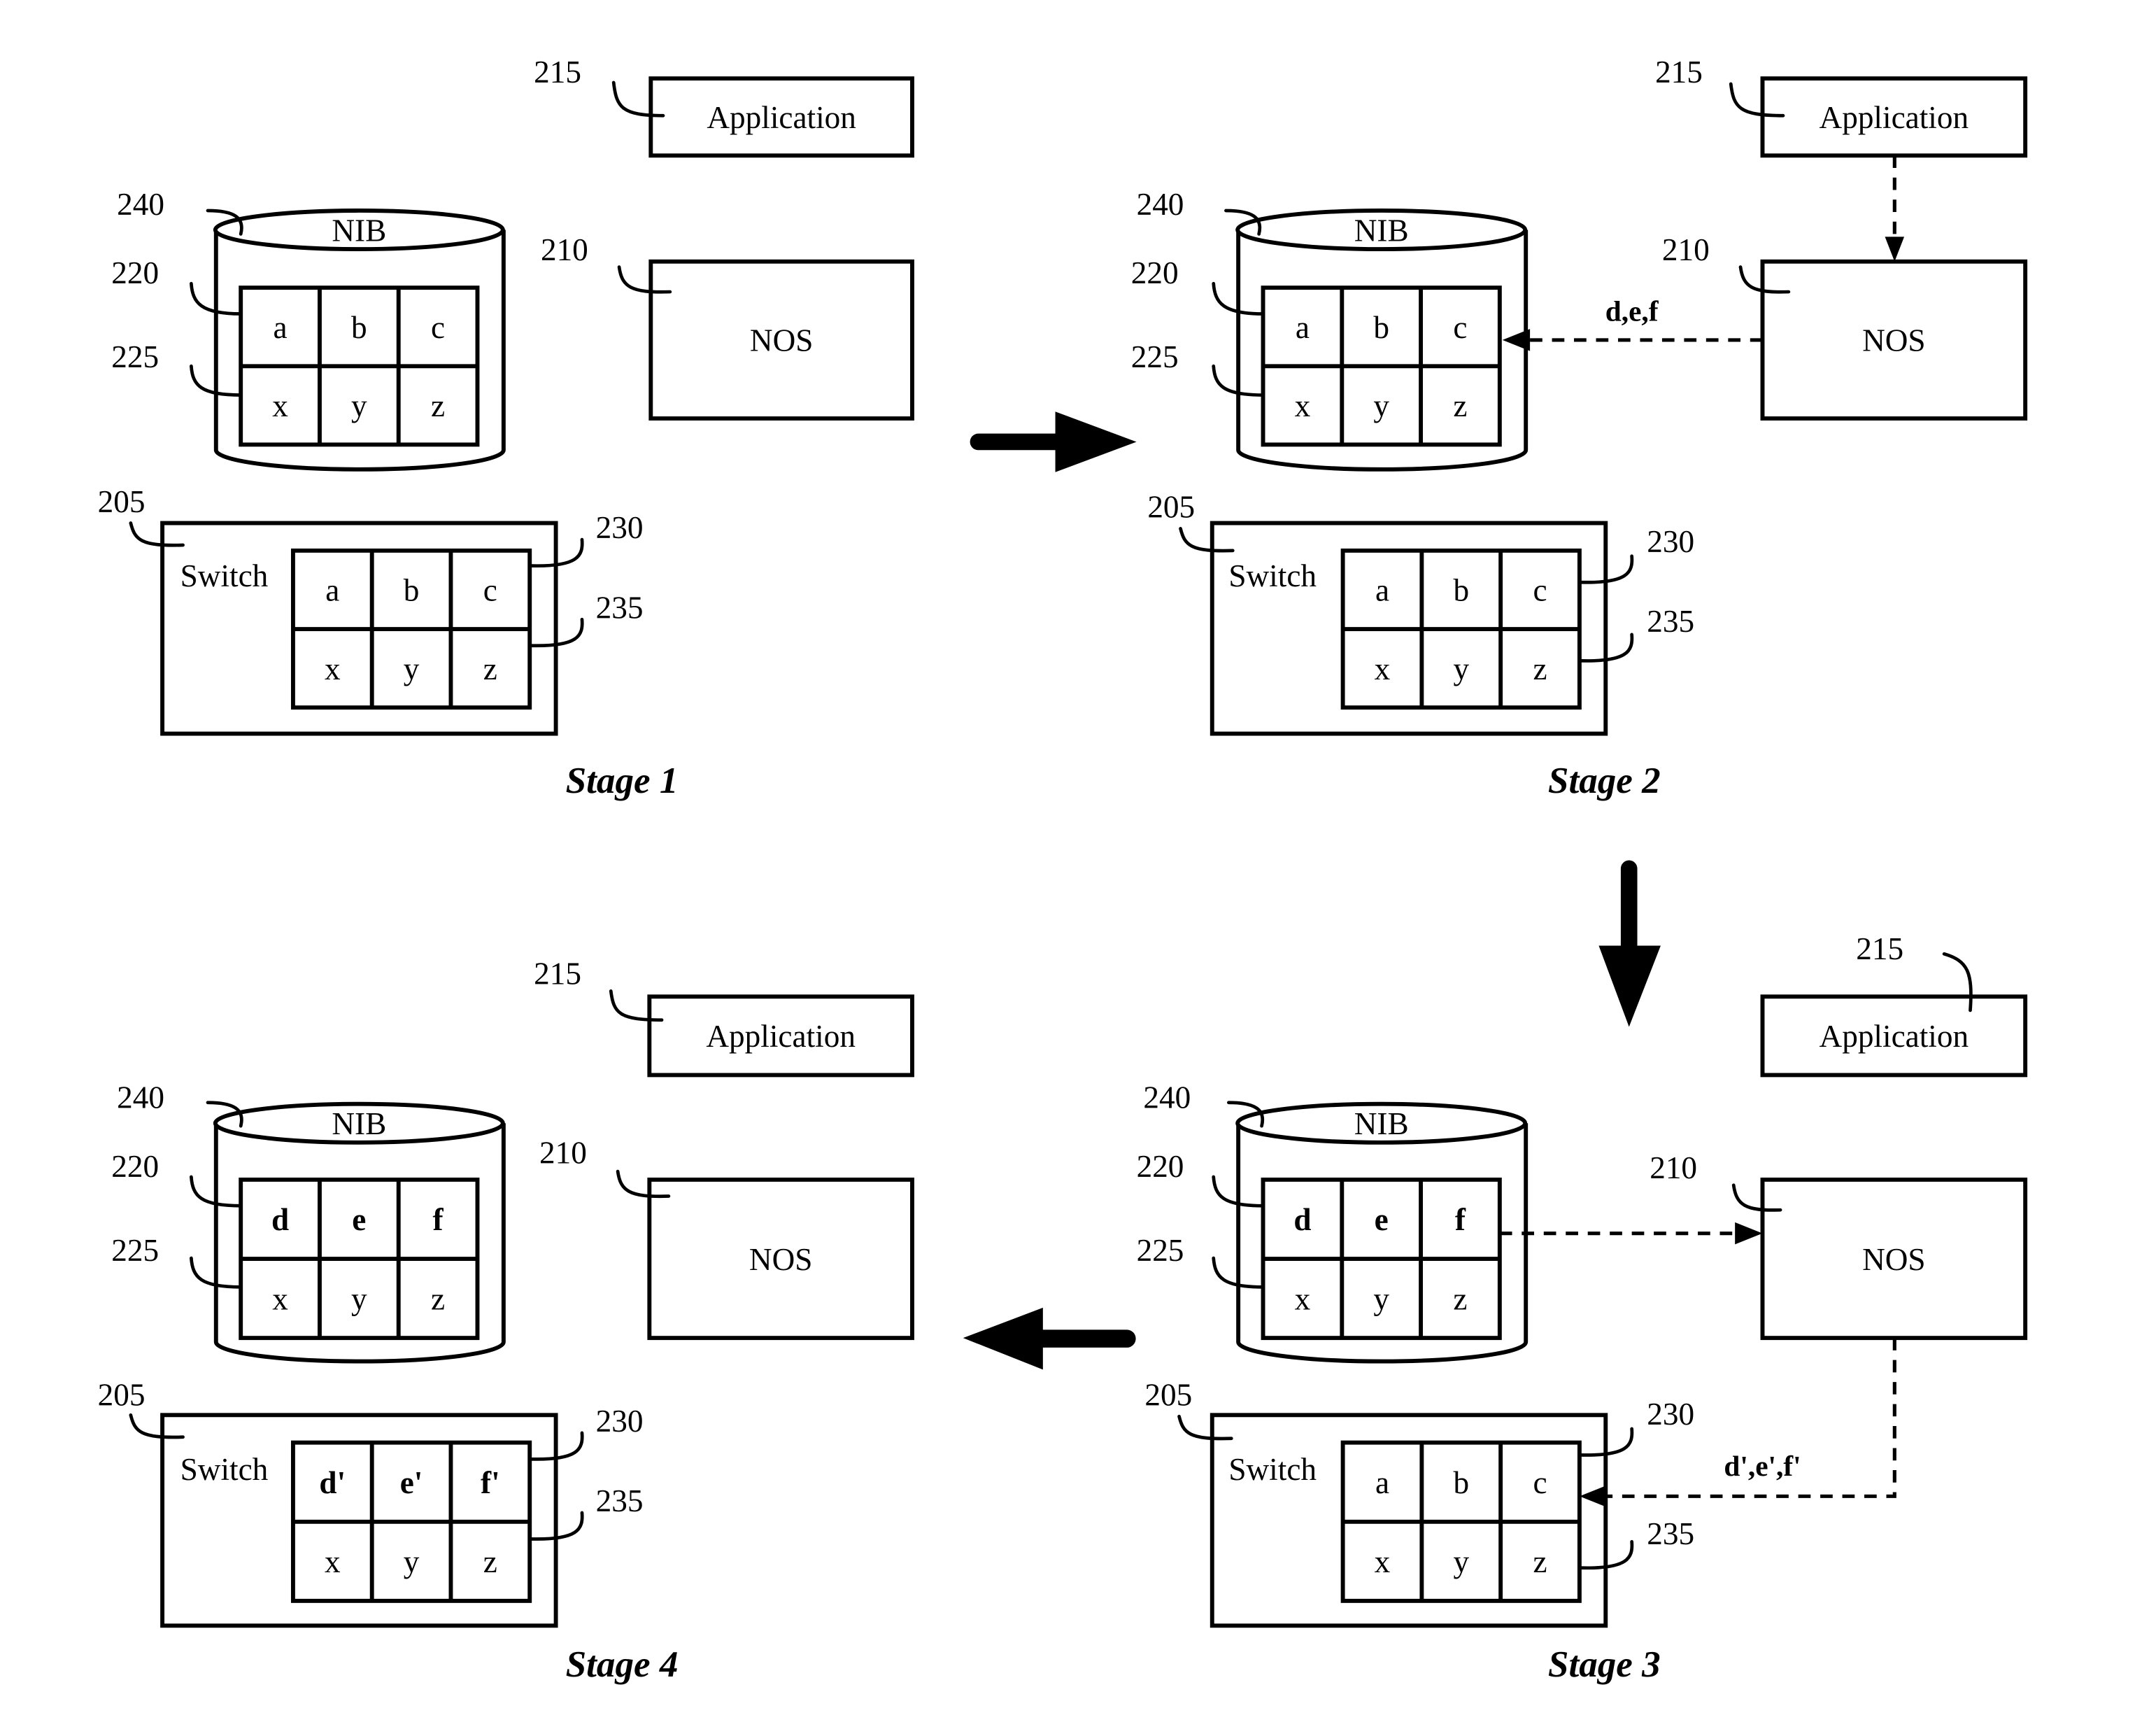  What do you see at coordinates (1763, 1466) in the screenshot?
I see `flow-label: d',e',f'` at bounding box center [1763, 1466].